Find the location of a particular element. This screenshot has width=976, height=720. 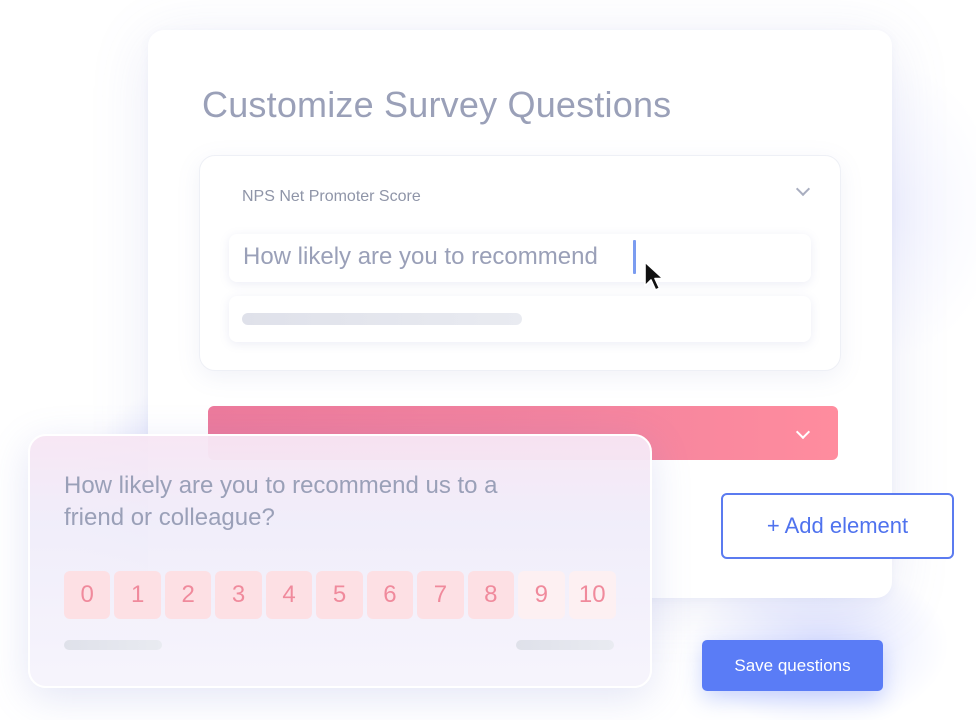

scale-option: 0 is located at coordinates (87, 595).